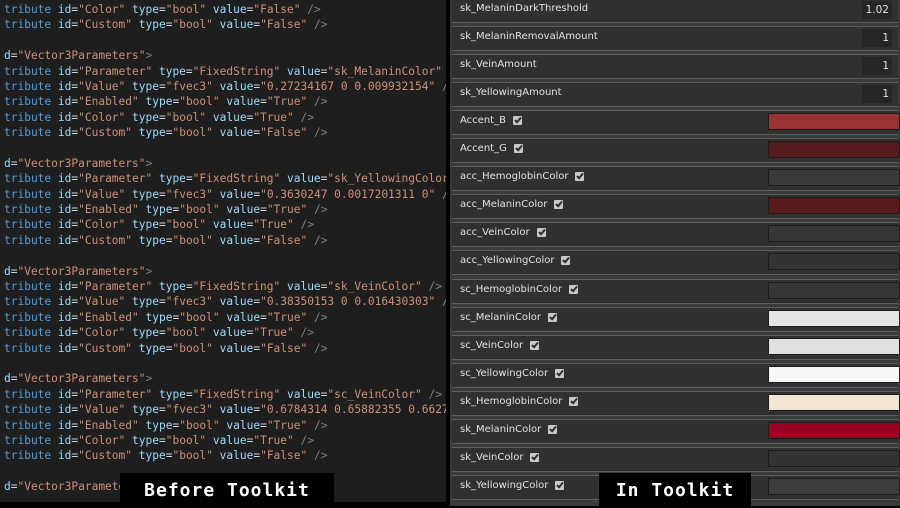 Image resolution: width=900 pixels, height=508 pixels. Describe the element at coordinates (189, 194) in the screenshot. I see `code-token: "fvec3"` at that location.